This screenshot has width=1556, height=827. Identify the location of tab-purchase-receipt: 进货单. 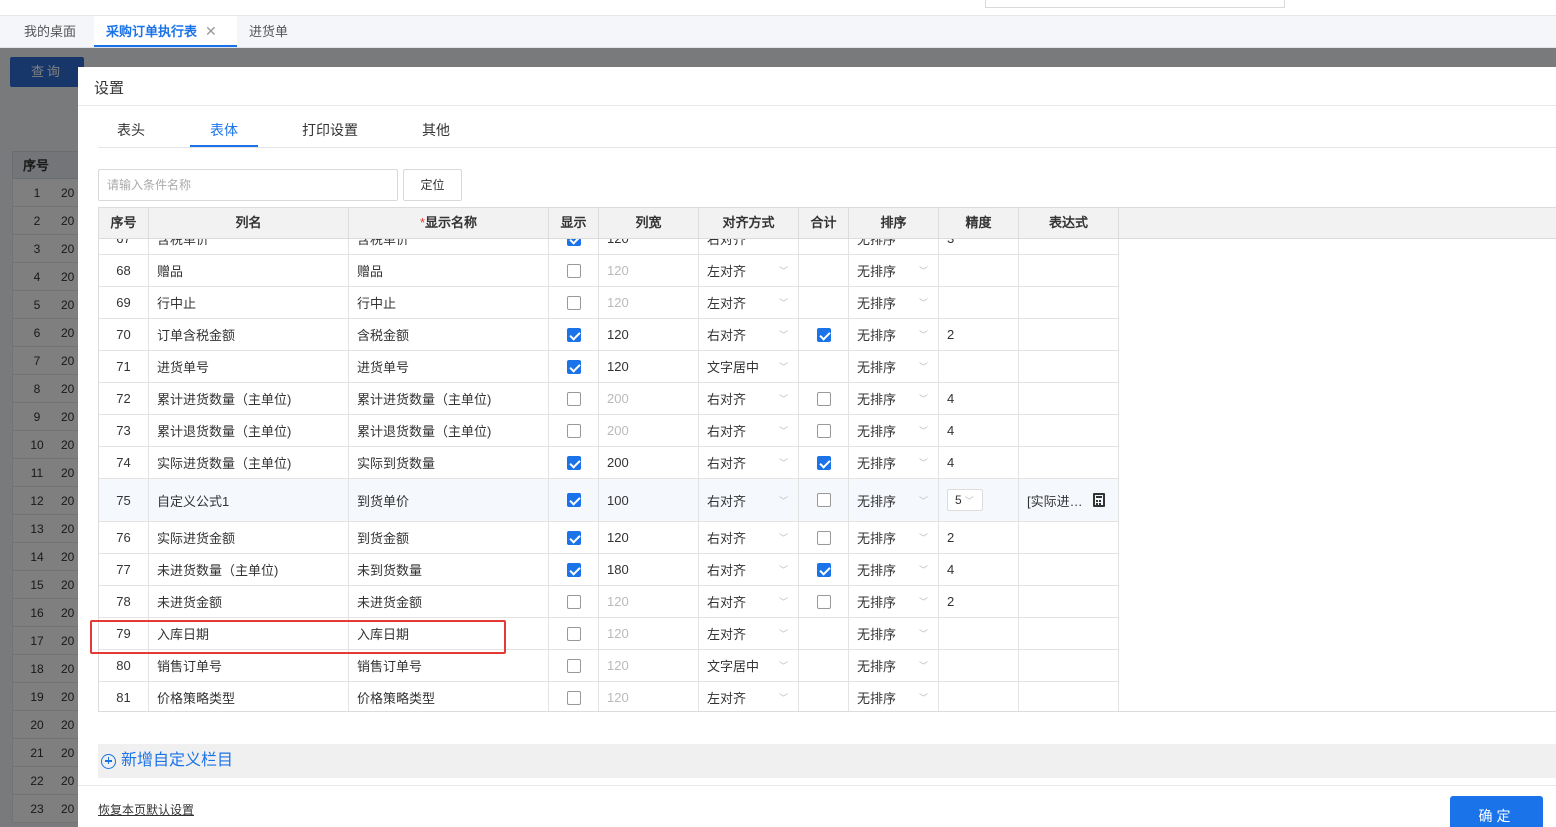
(268, 31).